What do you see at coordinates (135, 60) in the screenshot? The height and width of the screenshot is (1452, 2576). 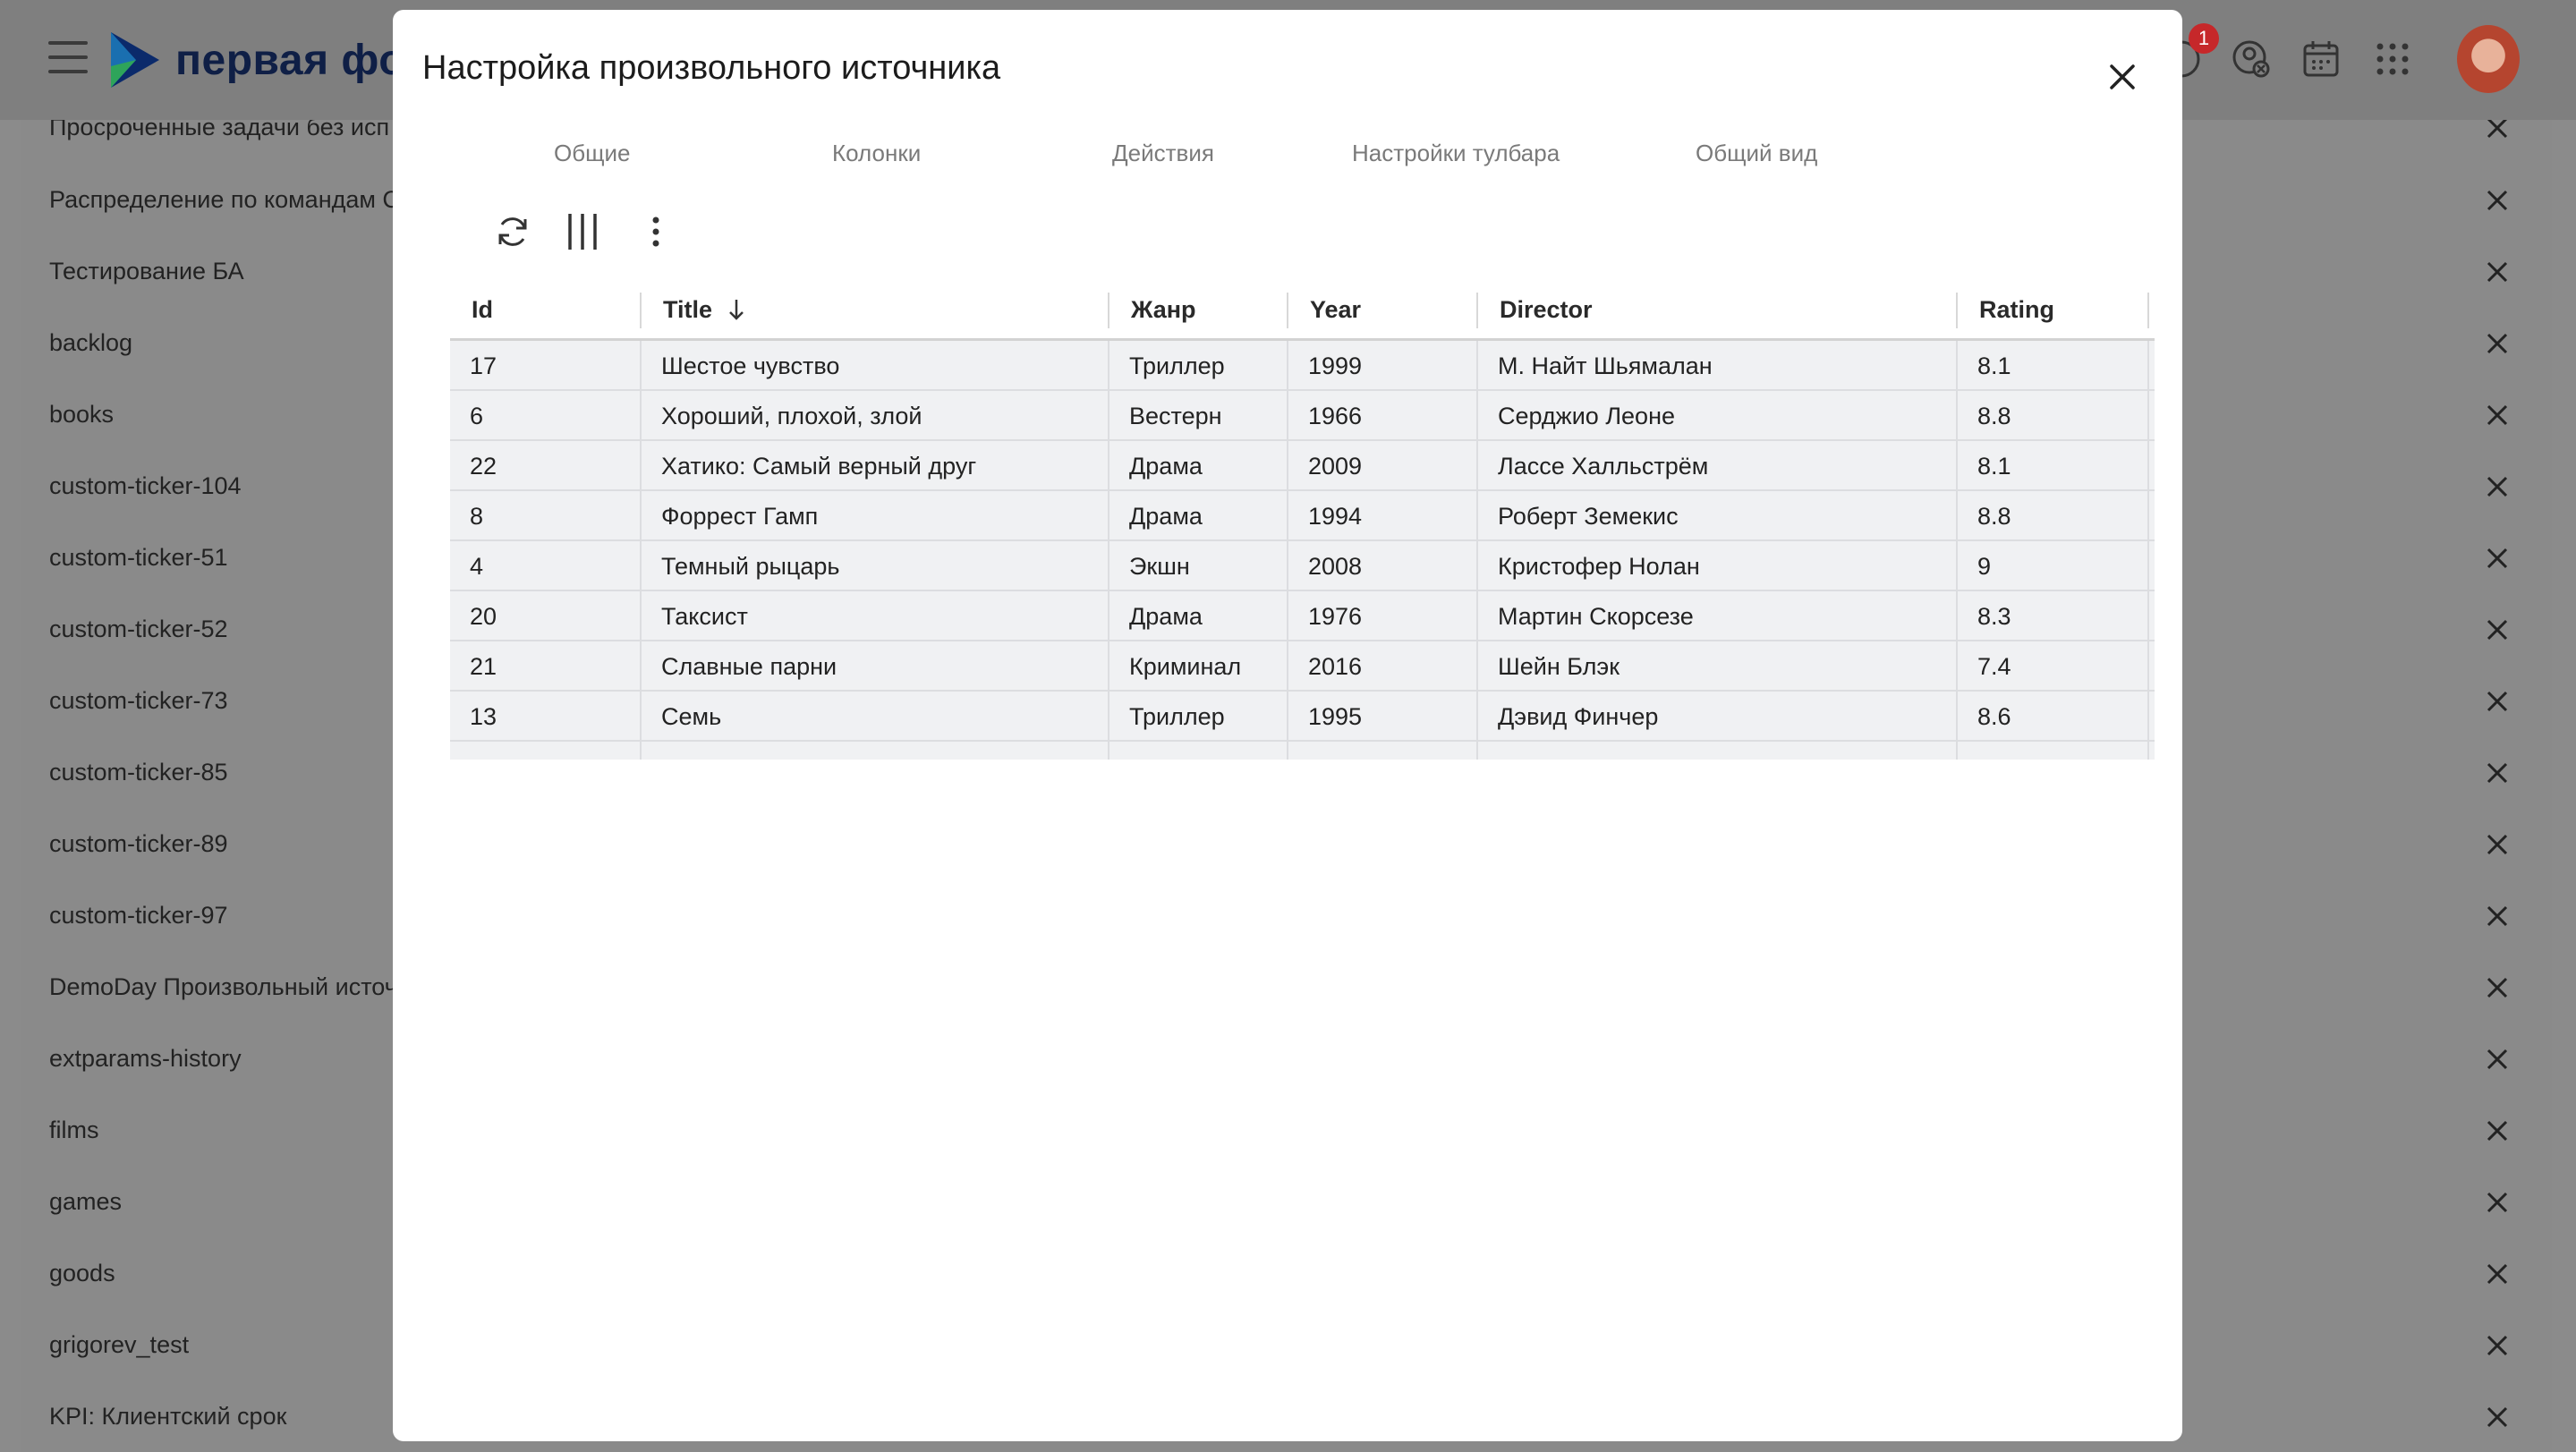 I see `logo-icon` at bounding box center [135, 60].